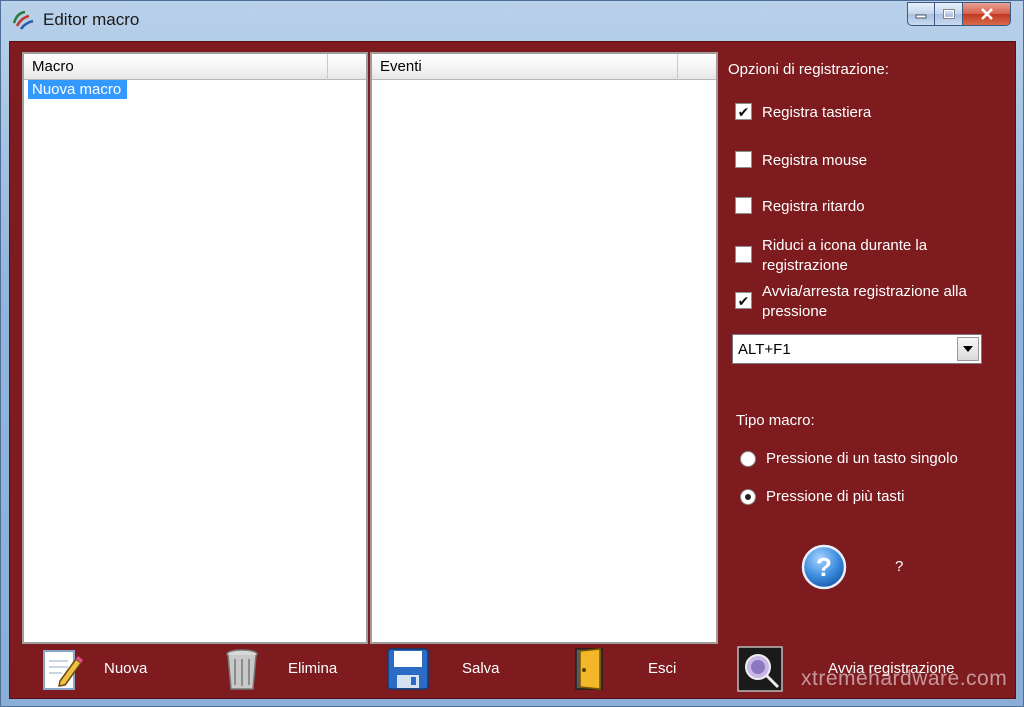 This screenshot has height=707, width=1024. Describe the element at coordinates (589, 669) in the screenshot. I see `exit-door-icon` at that location.